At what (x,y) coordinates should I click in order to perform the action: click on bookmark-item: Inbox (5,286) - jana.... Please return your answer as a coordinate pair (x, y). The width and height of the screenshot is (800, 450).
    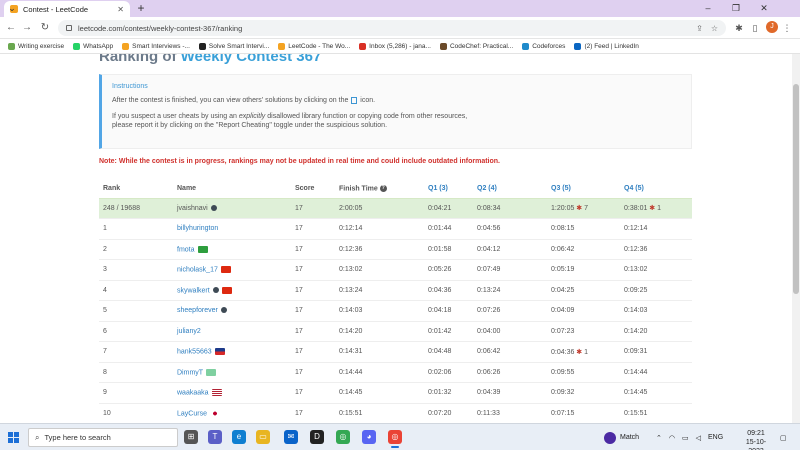
    Looking at the image, I should click on (395, 46).